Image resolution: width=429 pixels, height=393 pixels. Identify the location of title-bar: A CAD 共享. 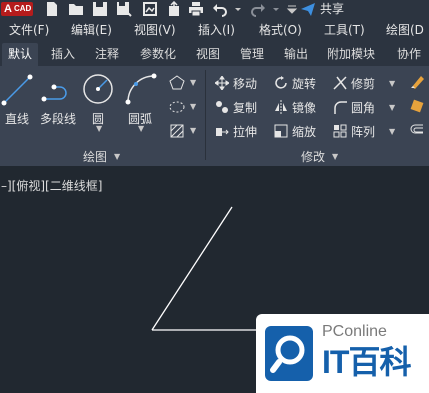
(214, 9).